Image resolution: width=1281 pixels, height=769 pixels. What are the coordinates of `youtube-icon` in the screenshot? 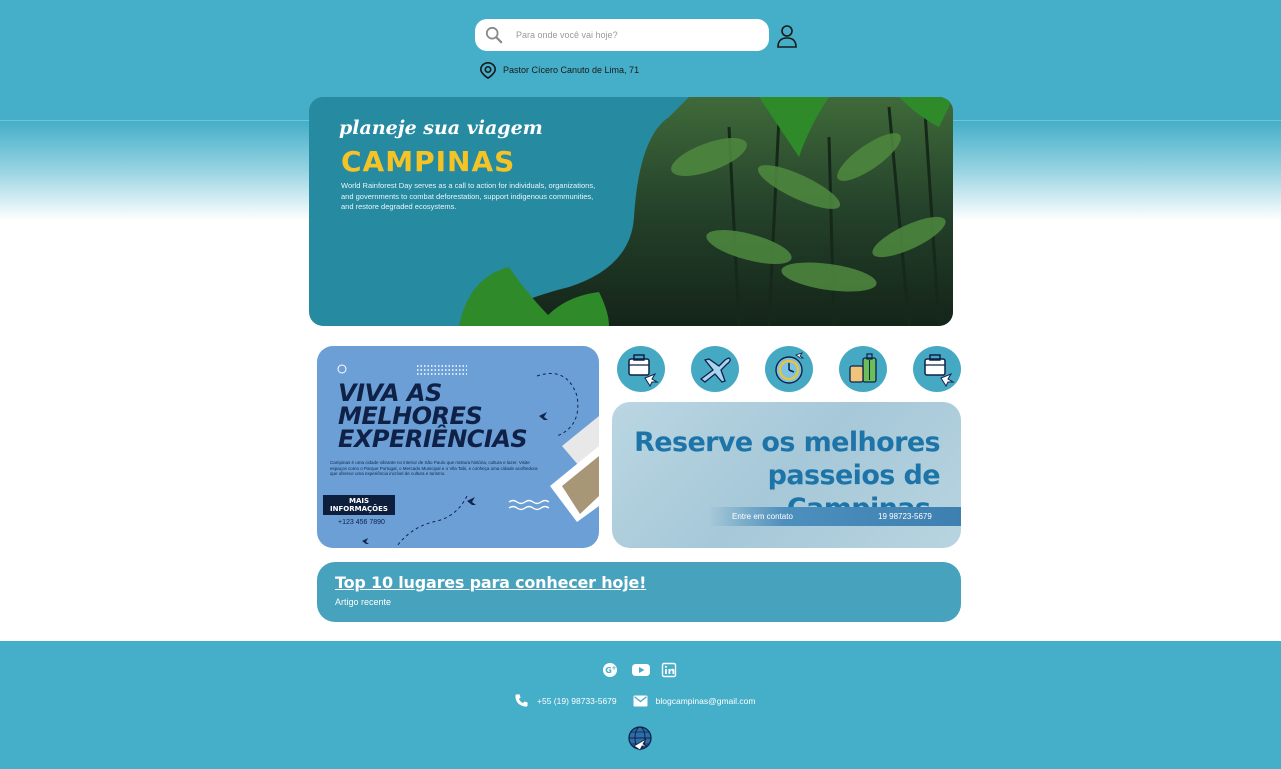 It's located at (641, 670).